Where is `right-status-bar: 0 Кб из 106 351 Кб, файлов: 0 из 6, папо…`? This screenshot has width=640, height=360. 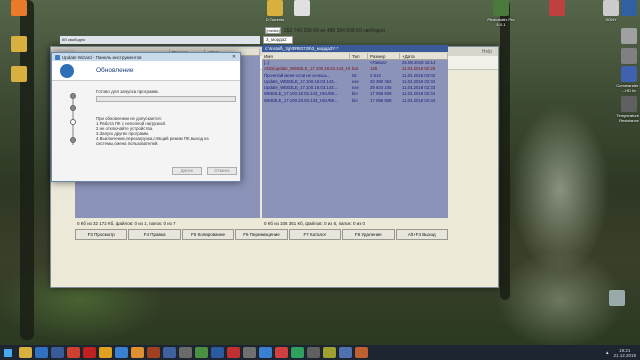 right-status-bar: 0 Кб из 106 351 Кб, файлов: 0 из 6, папо… is located at coordinates (315, 223).